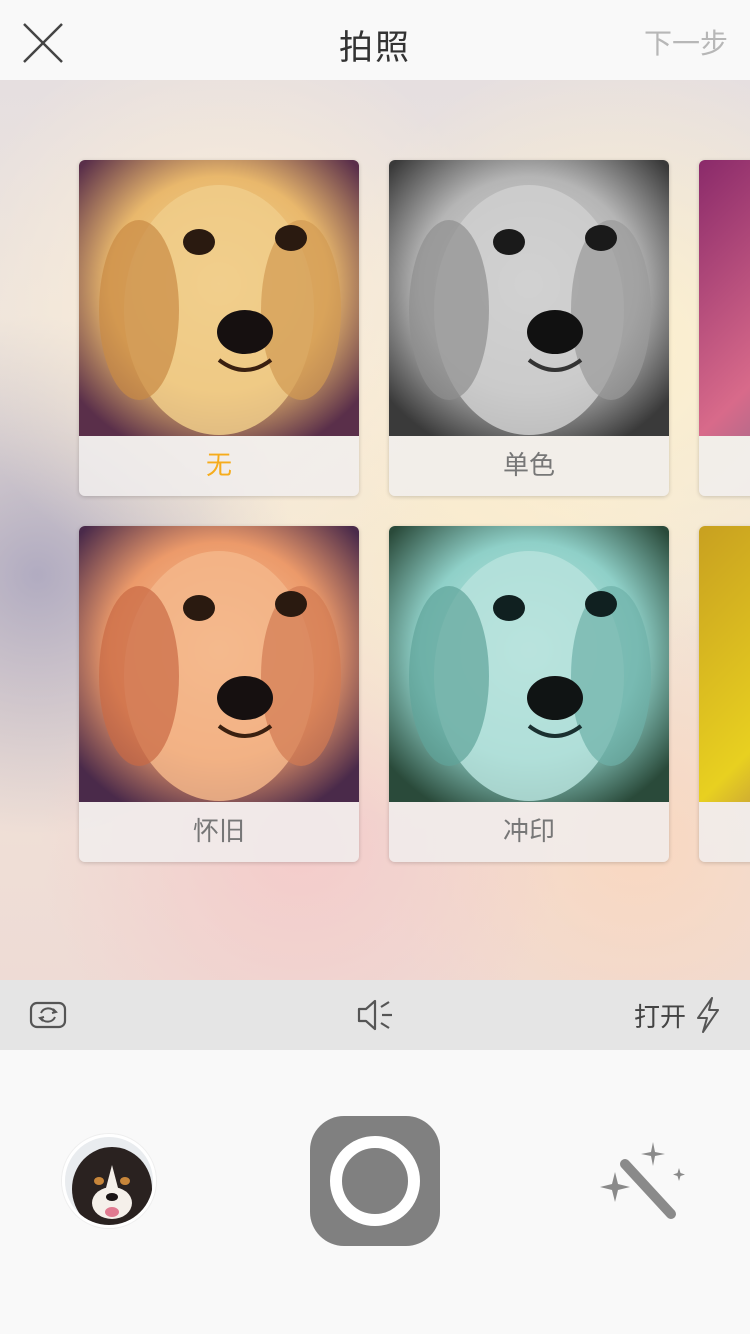  What do you see at coordinates (708, 1015) in the screenshot?
I see `flash-icon` at bounding box center [708, 1015].